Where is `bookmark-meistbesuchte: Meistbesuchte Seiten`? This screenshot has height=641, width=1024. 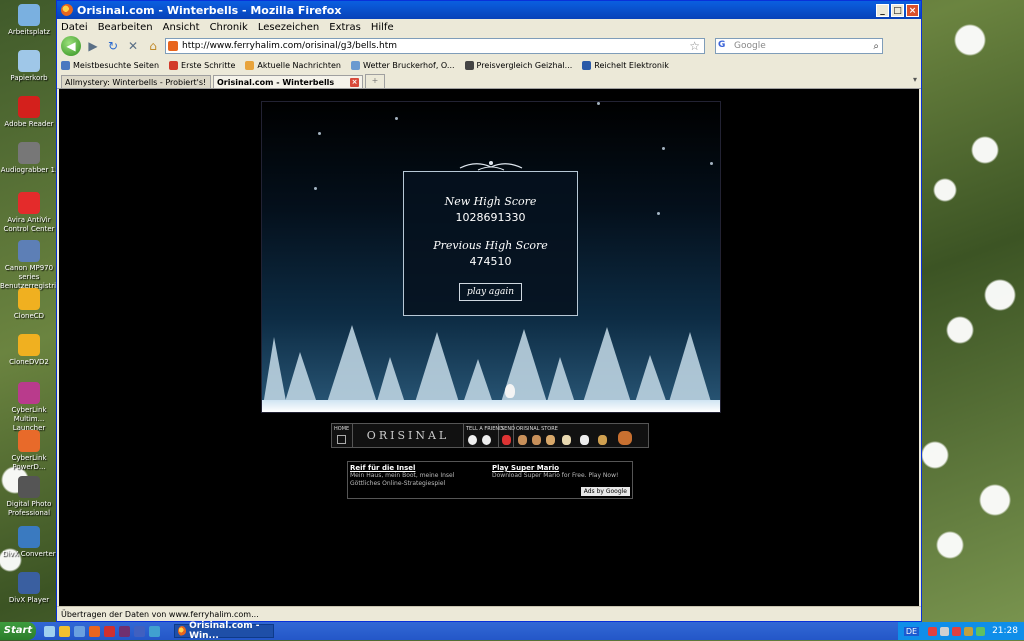
bookmark-meistbesuchte: Meistbesuchte Seiten is located at coordinates (110, 65).